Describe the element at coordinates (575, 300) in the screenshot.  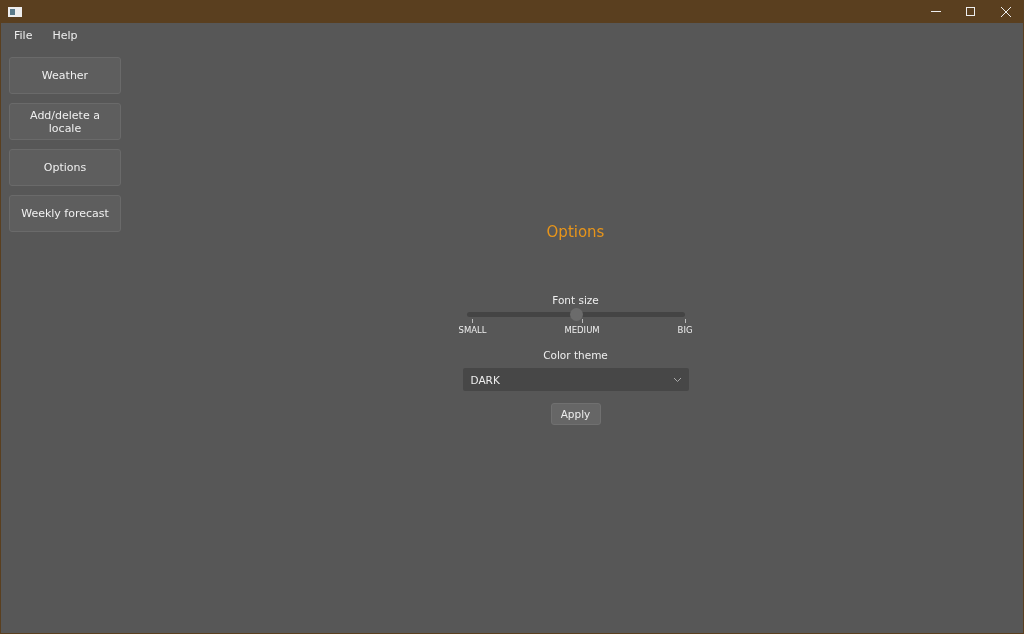
I see `font-size-label: Font size` at that location.